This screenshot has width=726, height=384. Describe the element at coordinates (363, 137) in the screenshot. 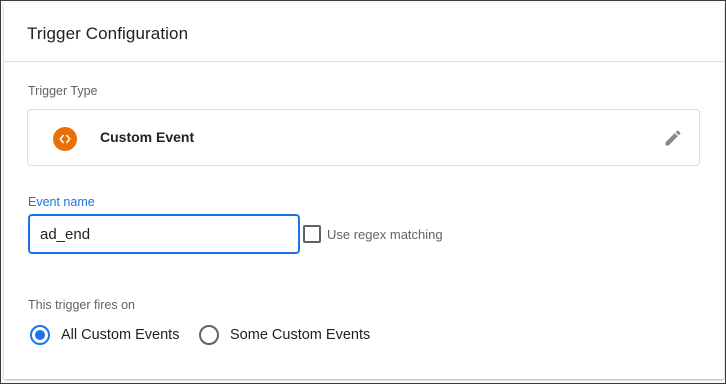

I see `trigger-type-card: Custom Event` at that location.